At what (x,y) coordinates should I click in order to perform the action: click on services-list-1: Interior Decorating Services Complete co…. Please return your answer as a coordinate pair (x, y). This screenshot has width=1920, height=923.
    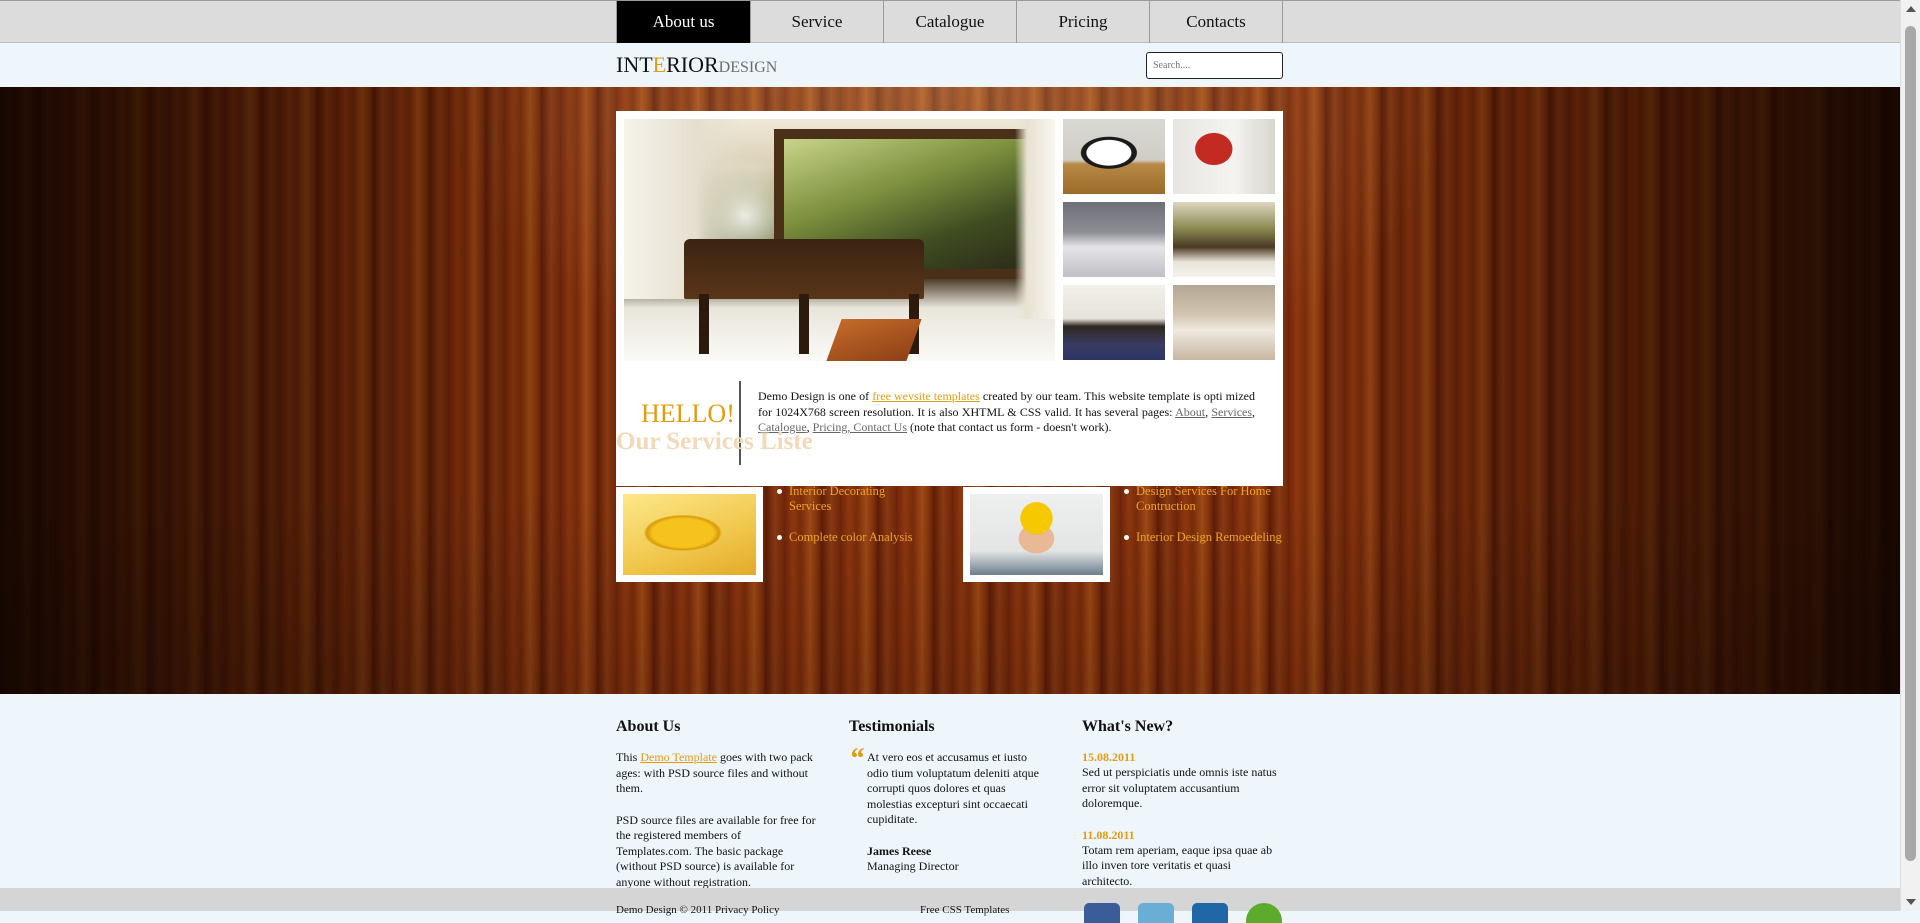
    Looking at the image, I should click on (852, 522).